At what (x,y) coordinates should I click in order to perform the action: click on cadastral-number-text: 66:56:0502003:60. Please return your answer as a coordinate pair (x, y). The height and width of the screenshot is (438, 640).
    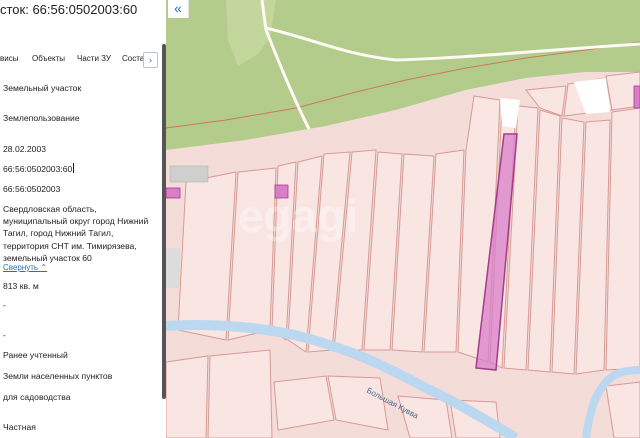
    Looking at the image, I should click on (38, 169).